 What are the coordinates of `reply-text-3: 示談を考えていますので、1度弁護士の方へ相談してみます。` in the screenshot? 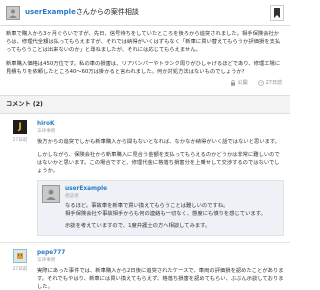 It's located at (138, 226).